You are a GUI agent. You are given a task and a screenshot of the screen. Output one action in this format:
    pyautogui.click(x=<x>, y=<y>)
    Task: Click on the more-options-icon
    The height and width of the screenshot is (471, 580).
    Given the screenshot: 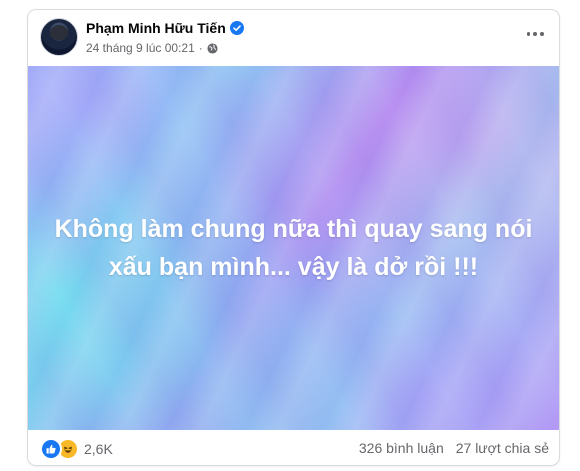 What is the action you would take?
    pyautogui.click(x=535, y=34)
    